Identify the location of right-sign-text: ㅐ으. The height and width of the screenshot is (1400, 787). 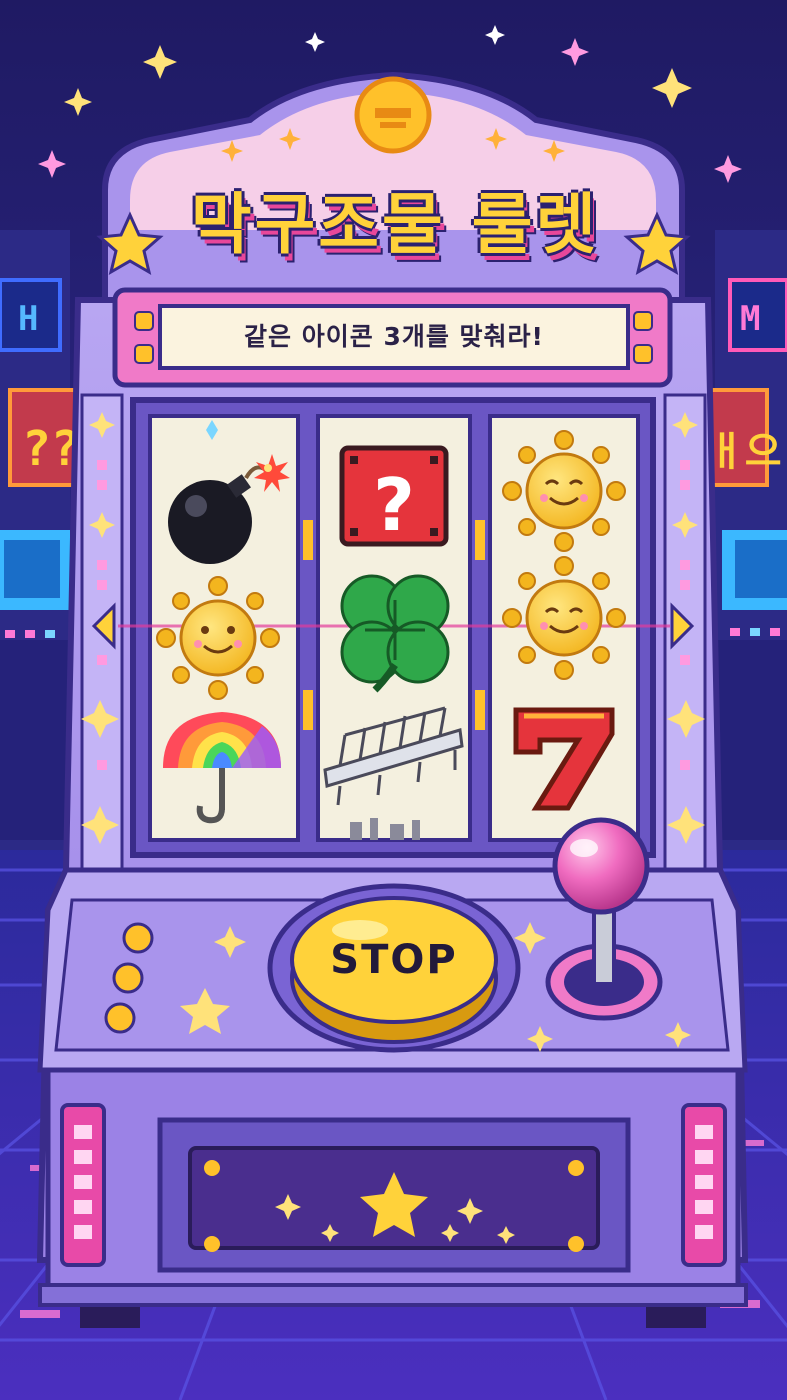
(745, 452).